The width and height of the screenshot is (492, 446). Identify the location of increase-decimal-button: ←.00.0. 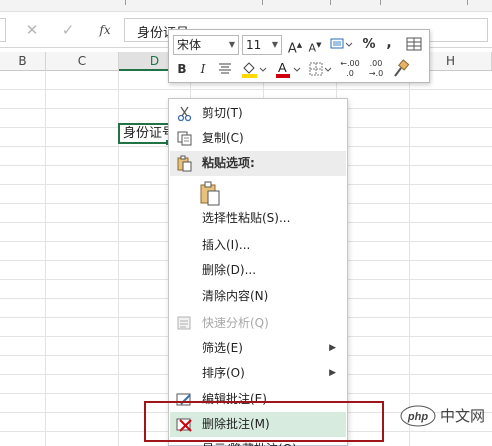
(350, 69).